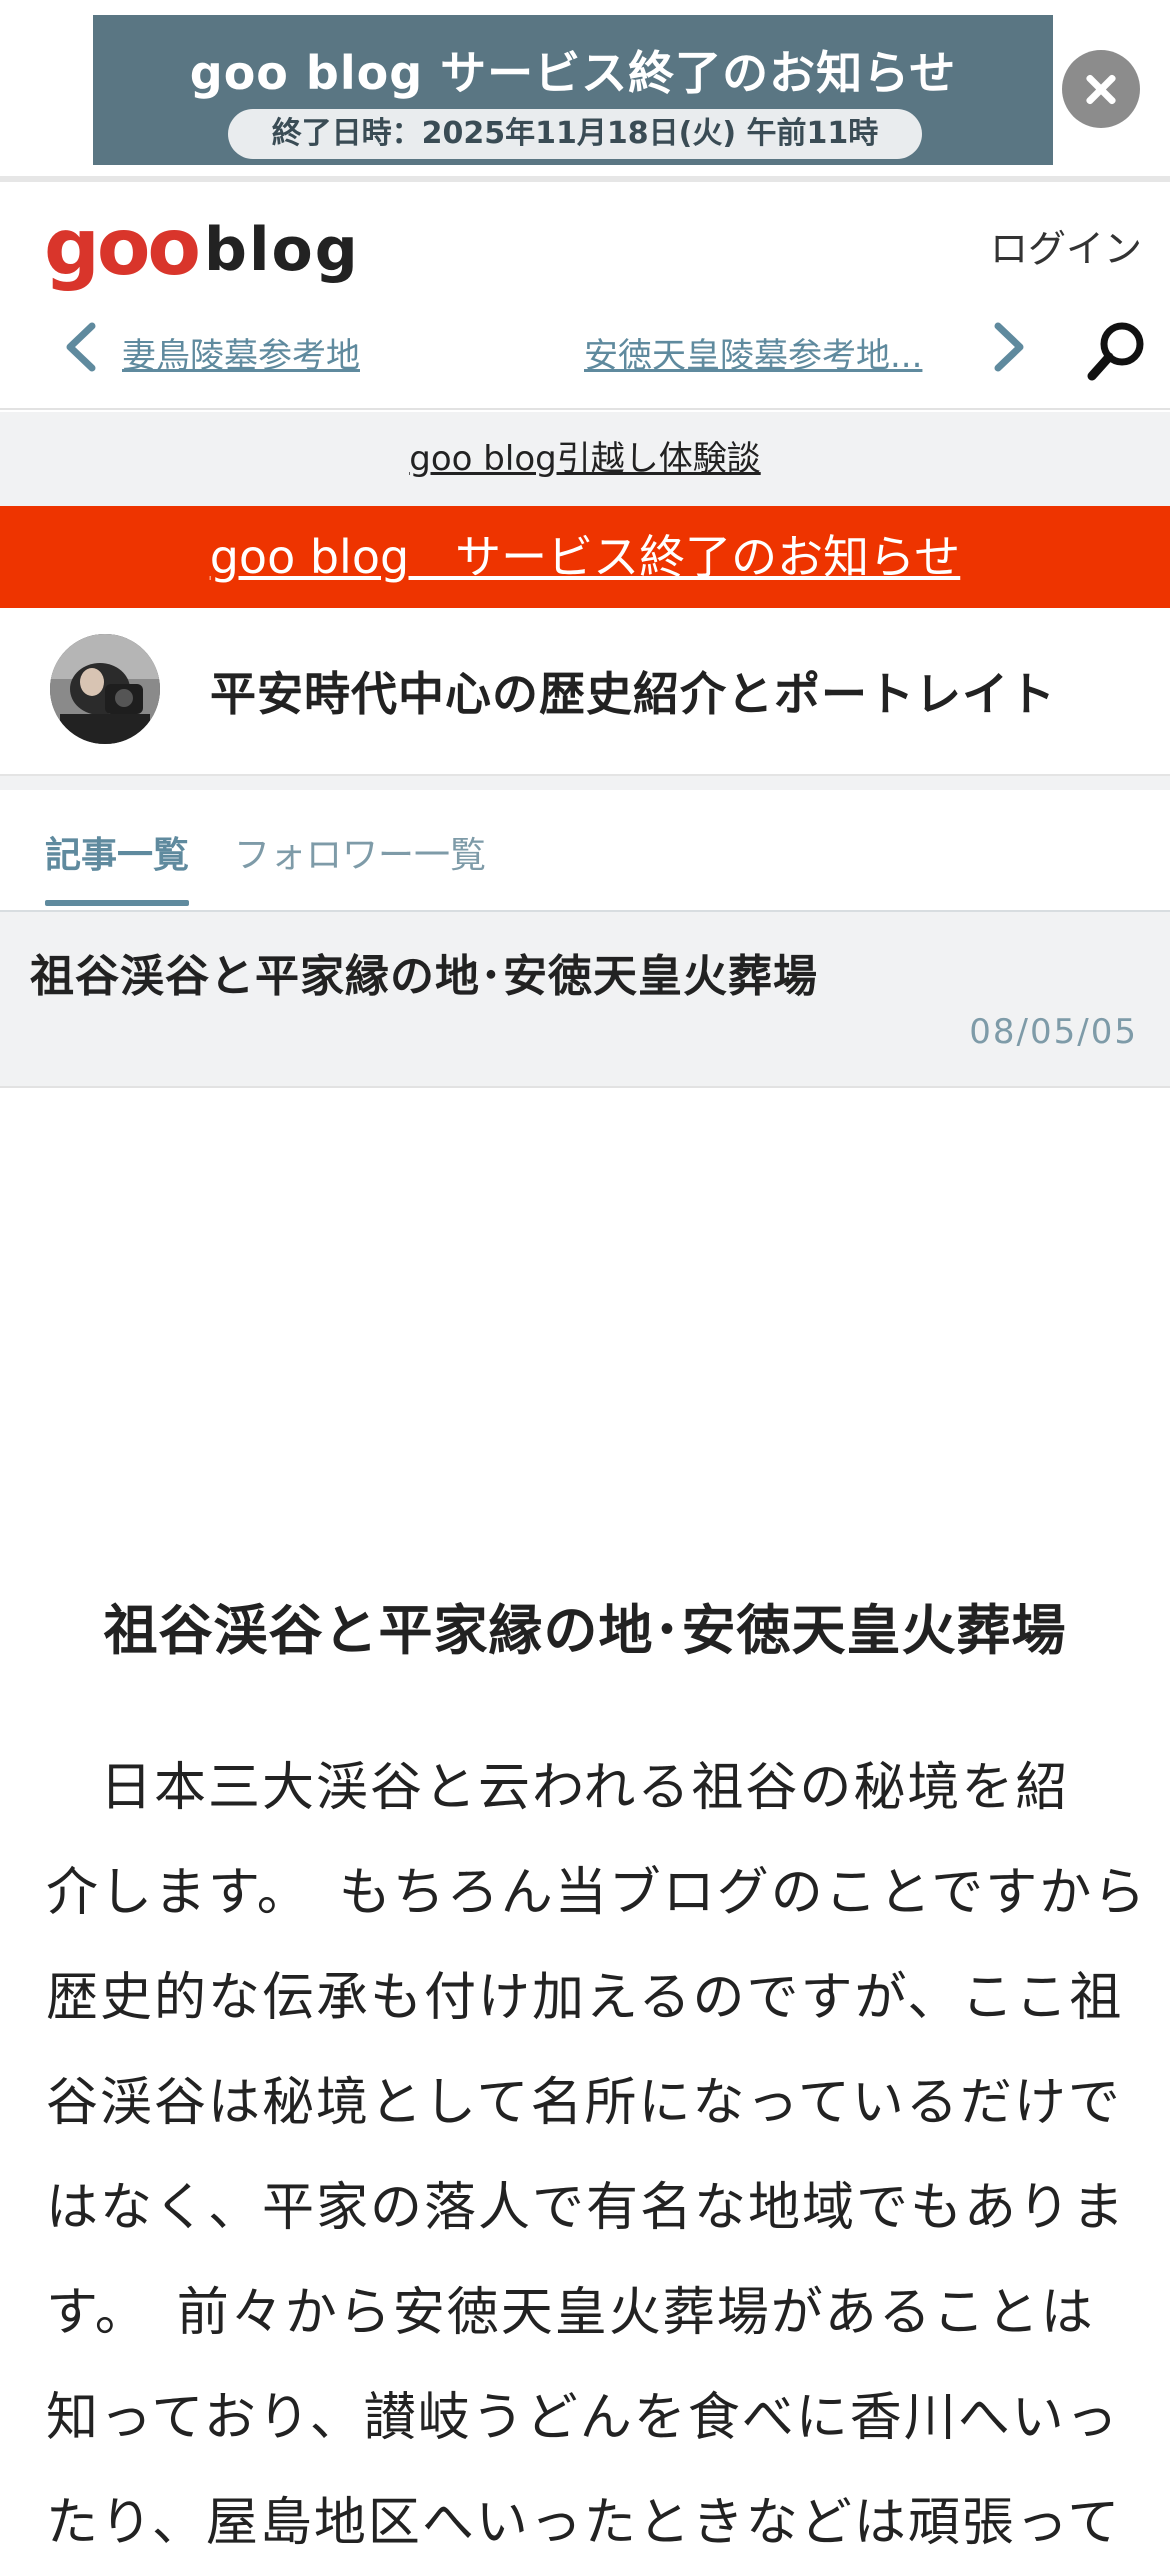 The image size is (1170, 2576). Describe the element at coordinates (585, 1998) in the screenshot. I see `article-text-line: 歴史的な伝承も付け加えるのですが、ここ祖` at that location.